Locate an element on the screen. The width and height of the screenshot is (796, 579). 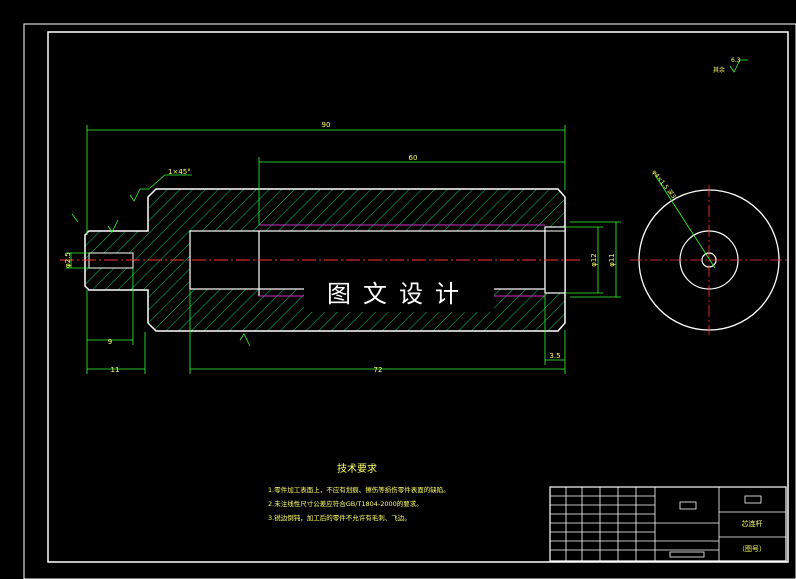
dim-pin-dia: φ2.5 is located at coordinates (68, 260).